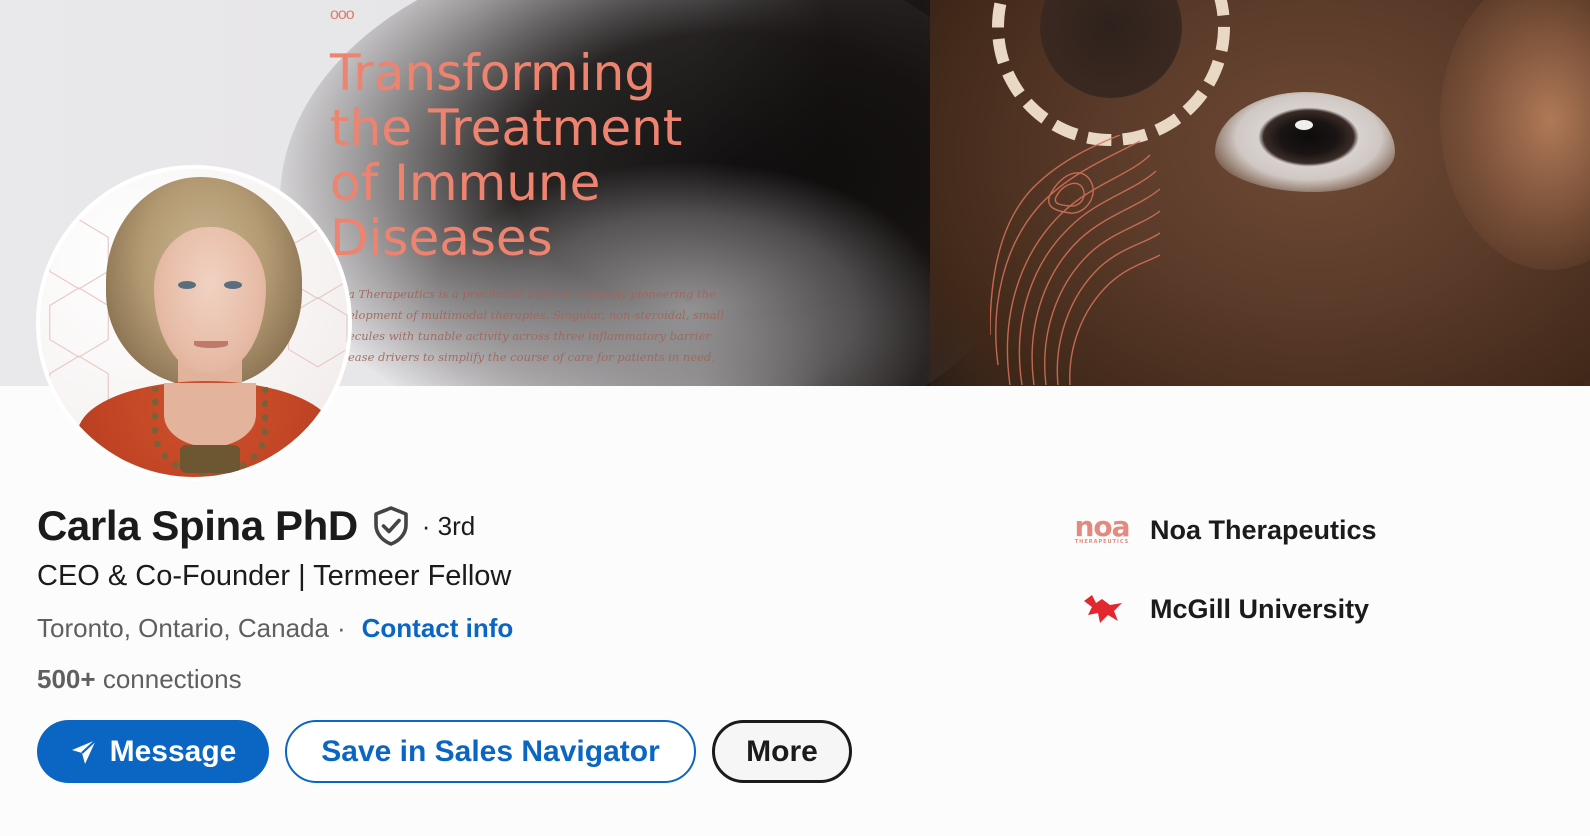 The width and height of the screenshot is (1590, 836). What do you see at coordinates (391, 526) in the screenshot?
I see `verified-shield-icon` at bounding box center [391, 526].